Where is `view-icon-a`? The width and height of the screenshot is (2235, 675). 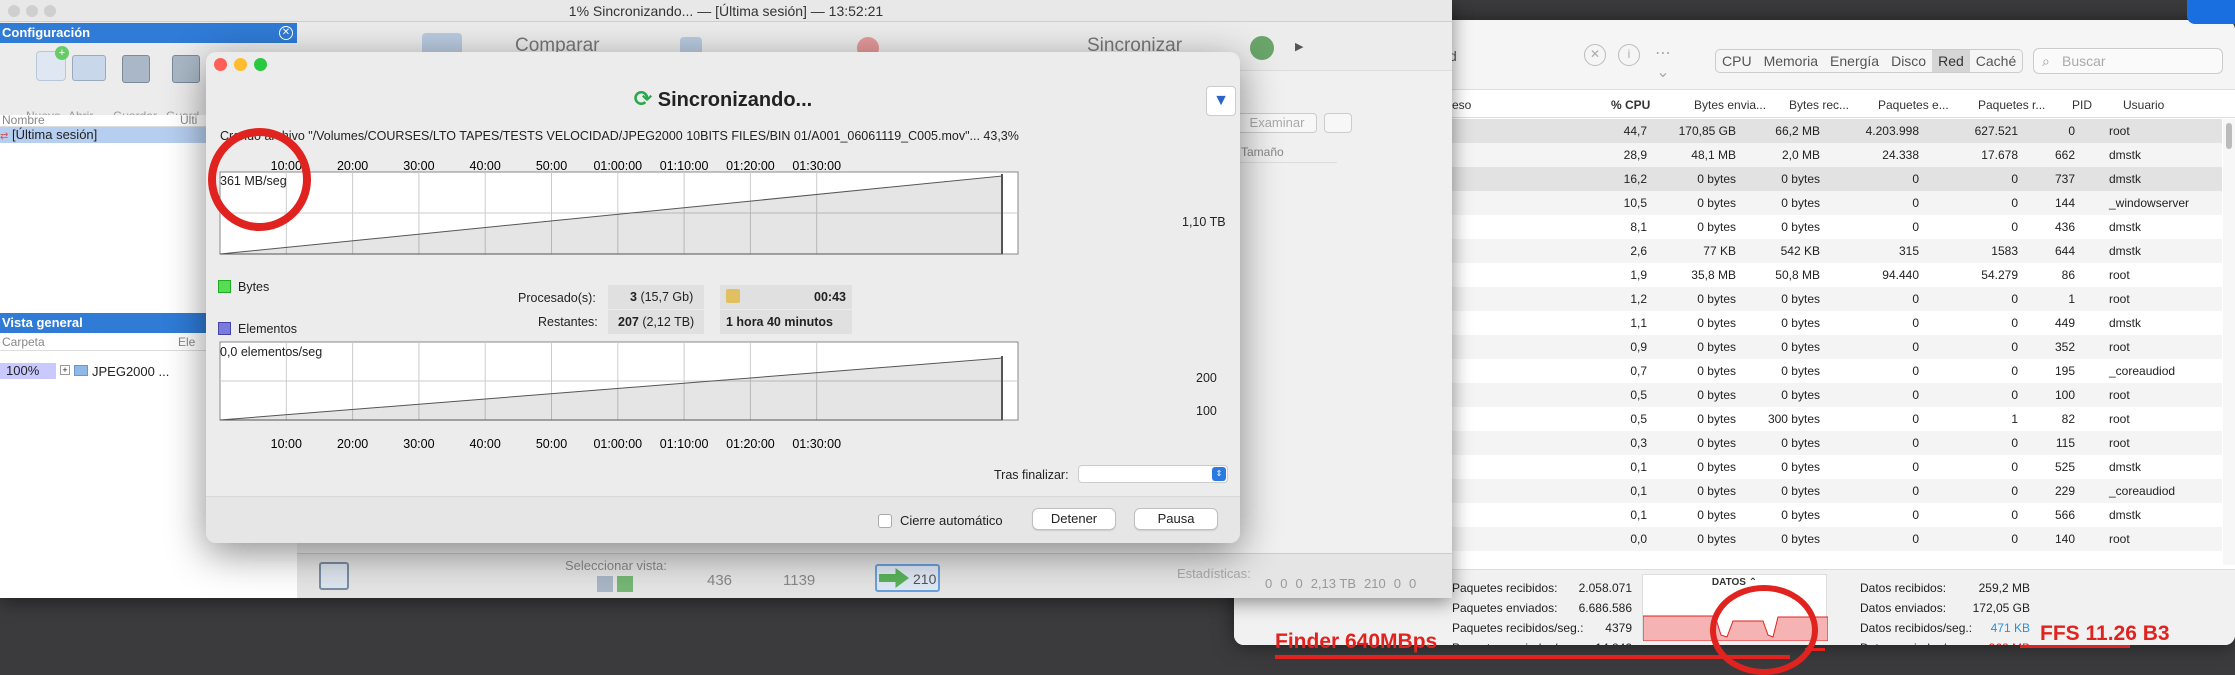 view-icon-a is located at coordinates (605, 584).